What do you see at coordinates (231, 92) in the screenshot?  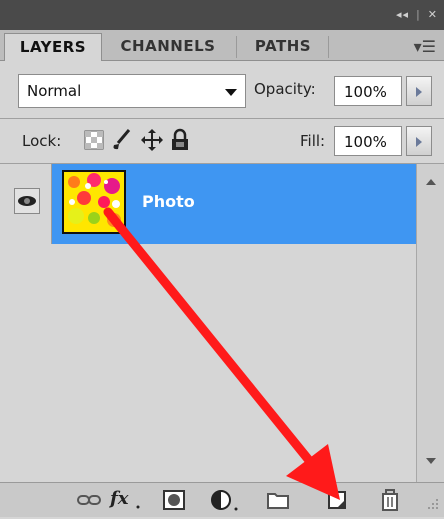 I see `chevron-down-icon` at bounding box center [231, 92].